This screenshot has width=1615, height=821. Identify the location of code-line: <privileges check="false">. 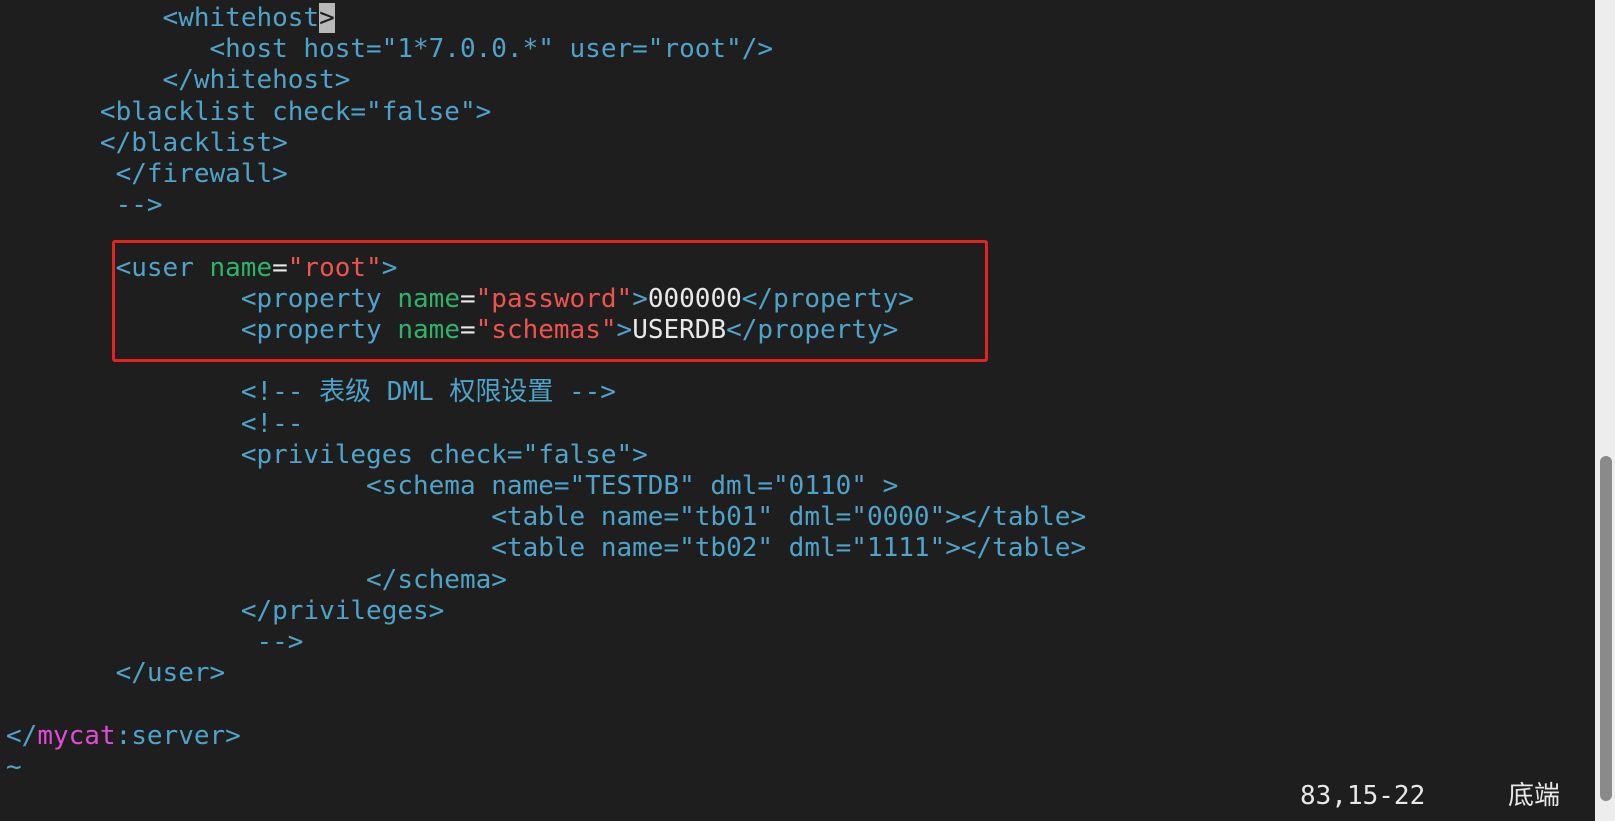
(327, 455).